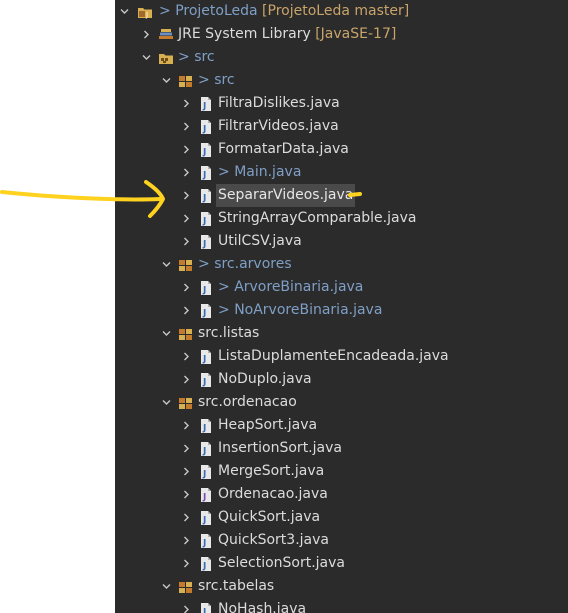  What do you see at coordinates (341, 80) in the screenshot?
I see `tree-item-package-src: > src` at bounding box center [341, 80].